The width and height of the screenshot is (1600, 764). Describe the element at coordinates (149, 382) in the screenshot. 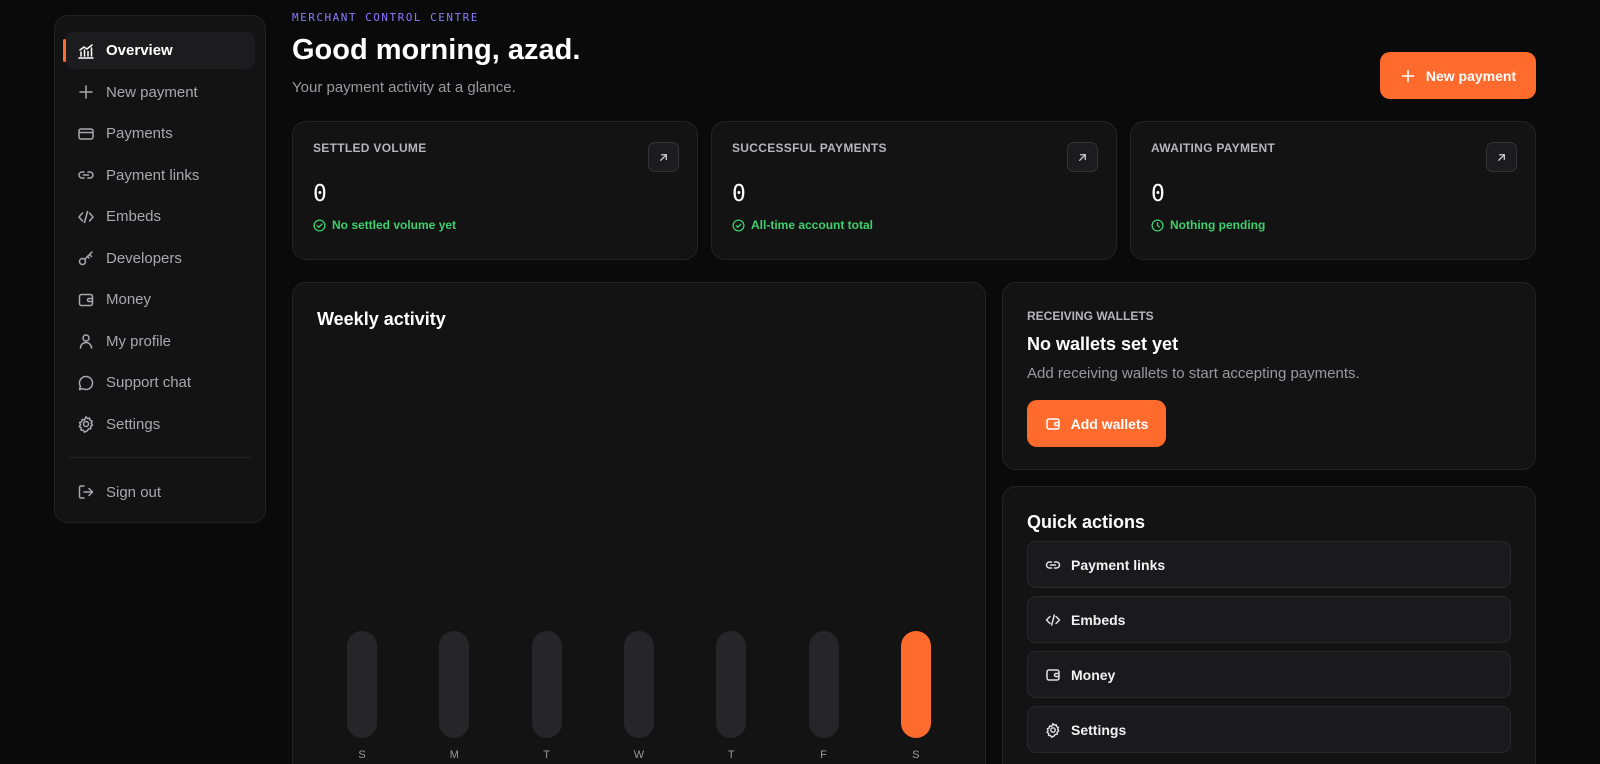

I see `sidebar-item-label: Support chat` at that location.